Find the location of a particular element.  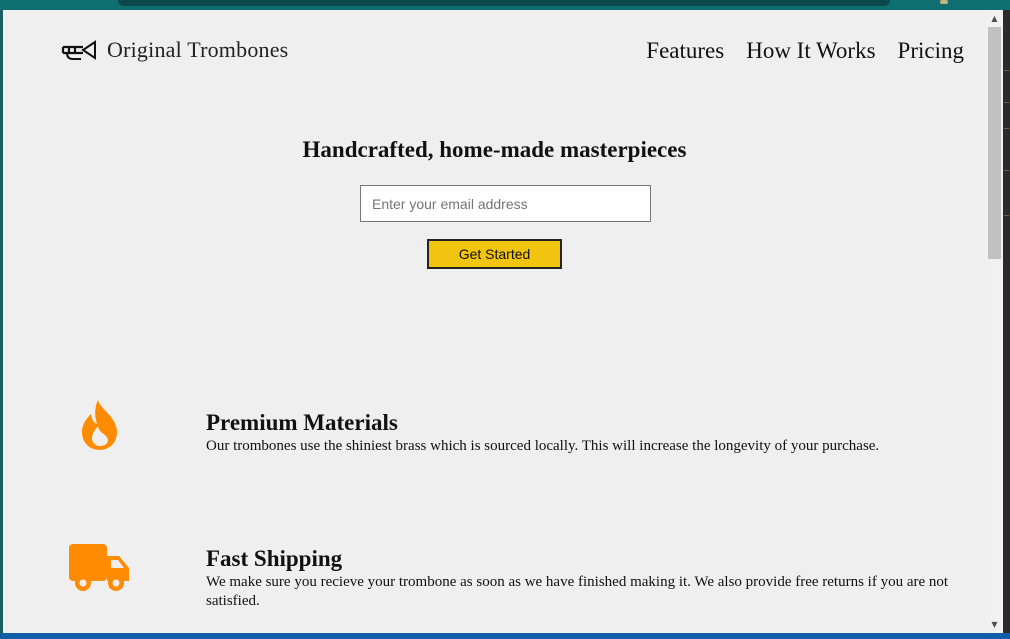

nav-link-pricing: Pricing is located at coordinates (931, 51).